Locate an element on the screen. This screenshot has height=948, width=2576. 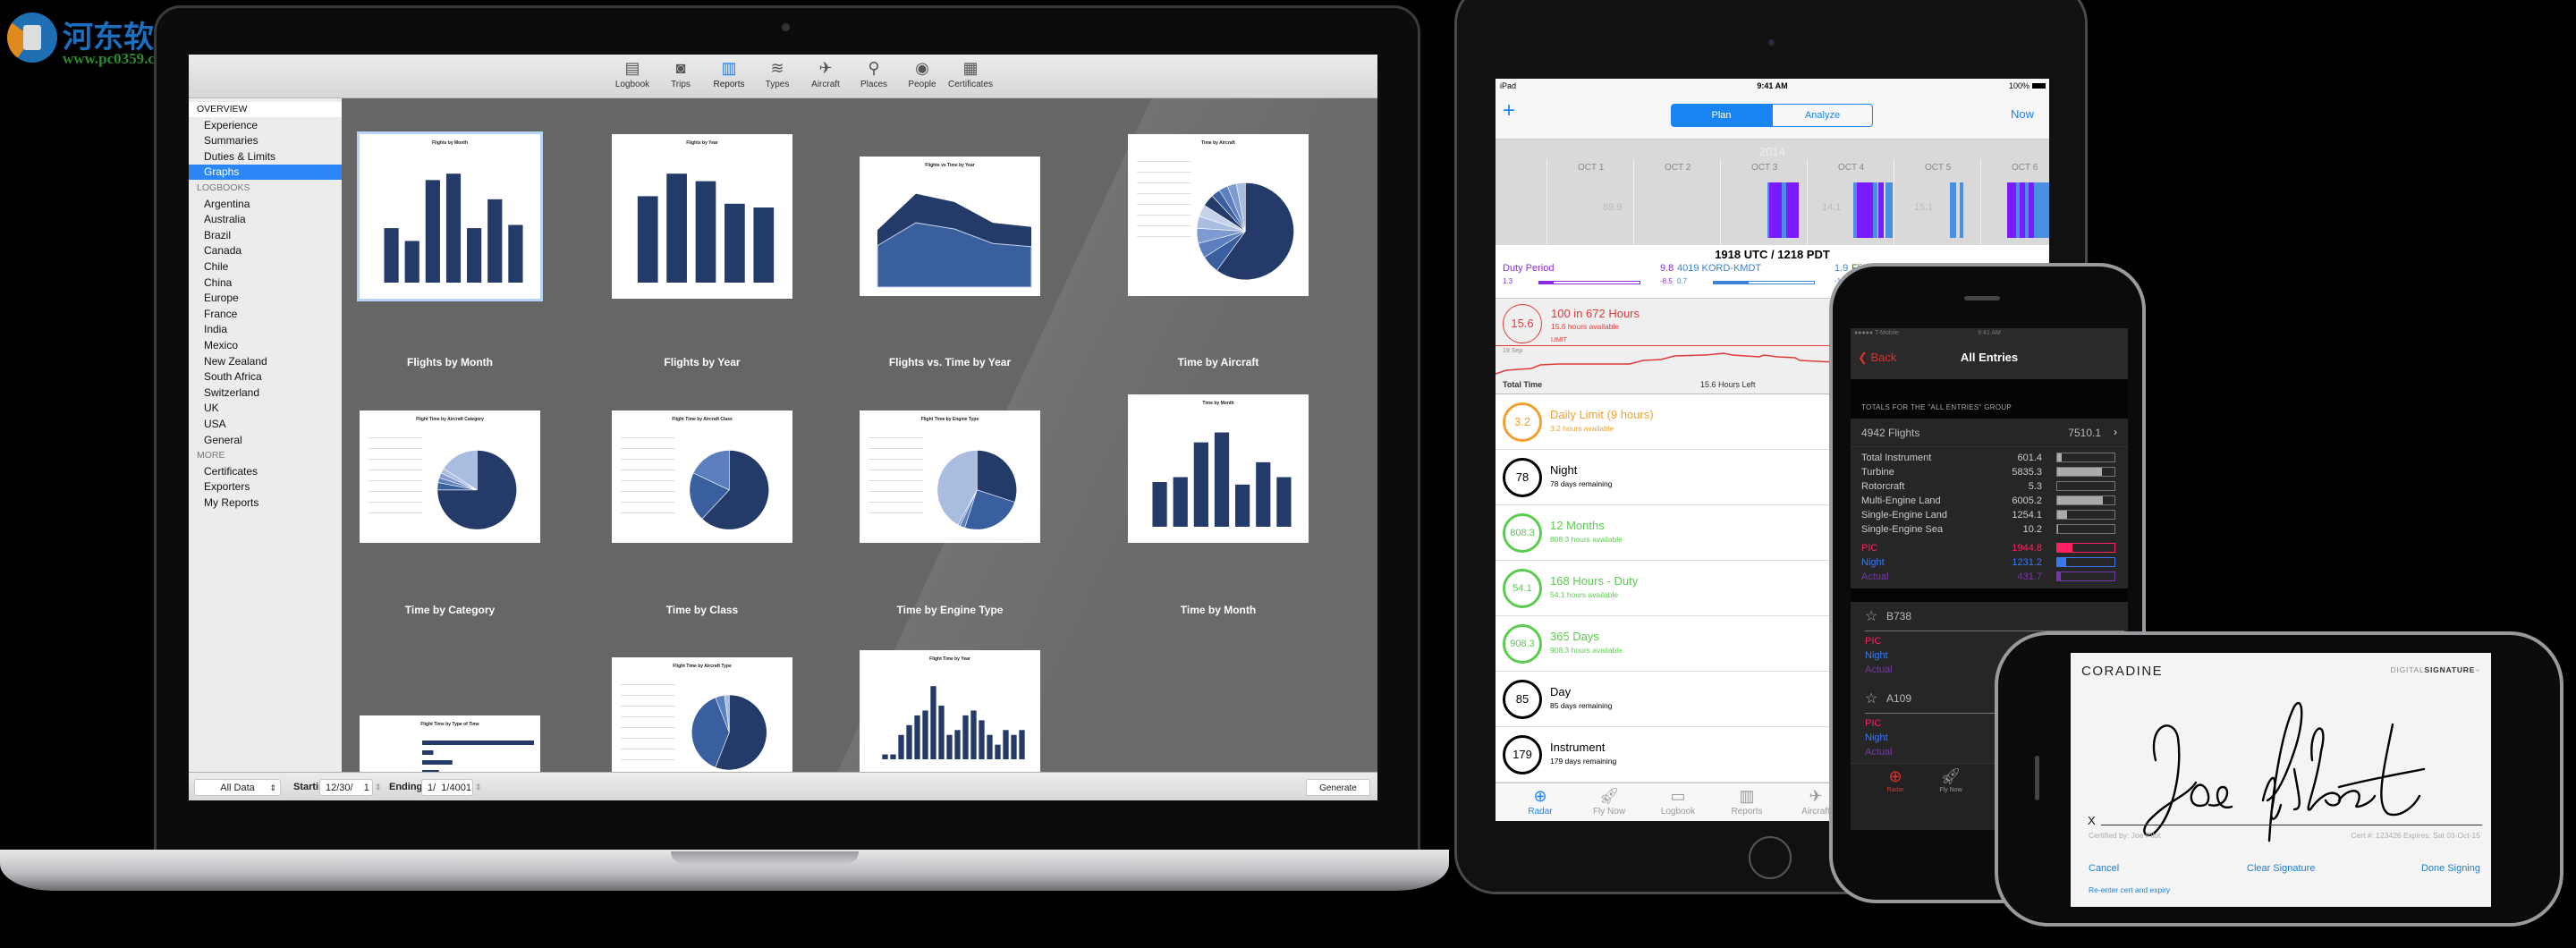
sidebar-item-new-zealand: New Zealand is located at coordinates (265, 361).